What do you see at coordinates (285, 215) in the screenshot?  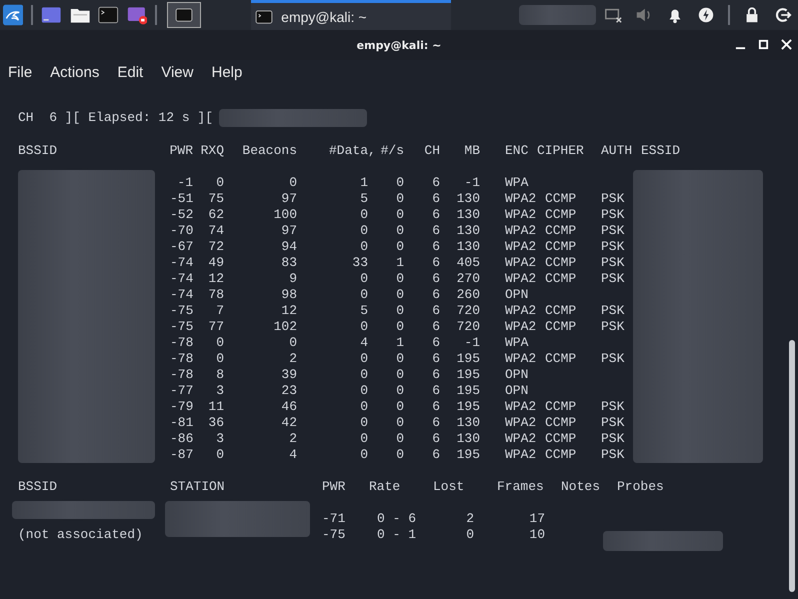 I see `table-cell: 100` at bounding box center [285, 215].